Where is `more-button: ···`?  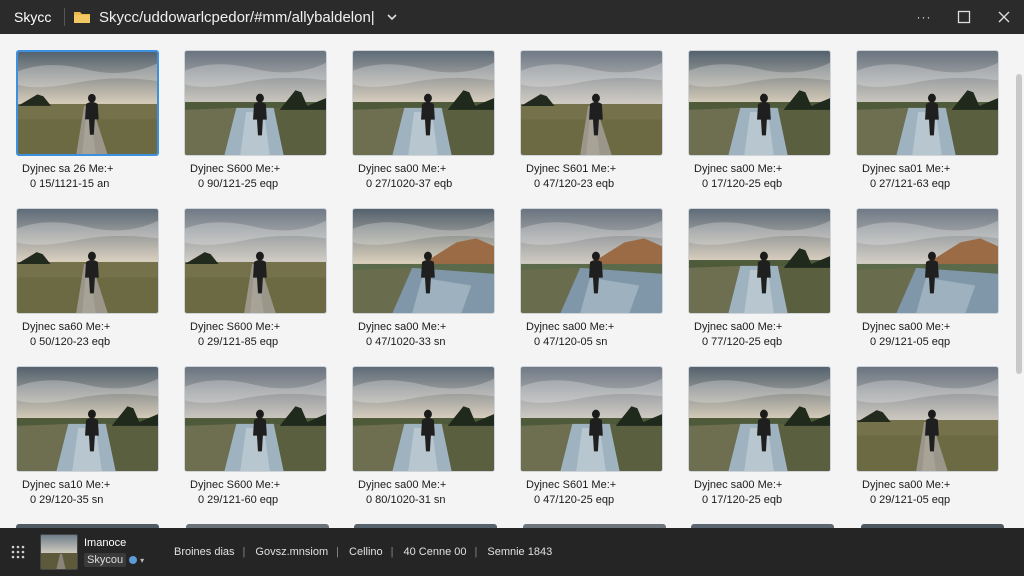 more-button: ··· is located at coordinates (924, 17).